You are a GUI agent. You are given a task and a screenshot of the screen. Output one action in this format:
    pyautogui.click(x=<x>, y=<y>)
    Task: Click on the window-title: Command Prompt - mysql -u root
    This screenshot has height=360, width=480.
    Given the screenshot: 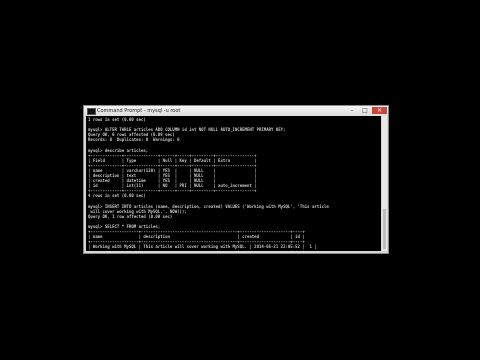 What is the action you would take?
    pyautogui.click(x=139, y=111)
    